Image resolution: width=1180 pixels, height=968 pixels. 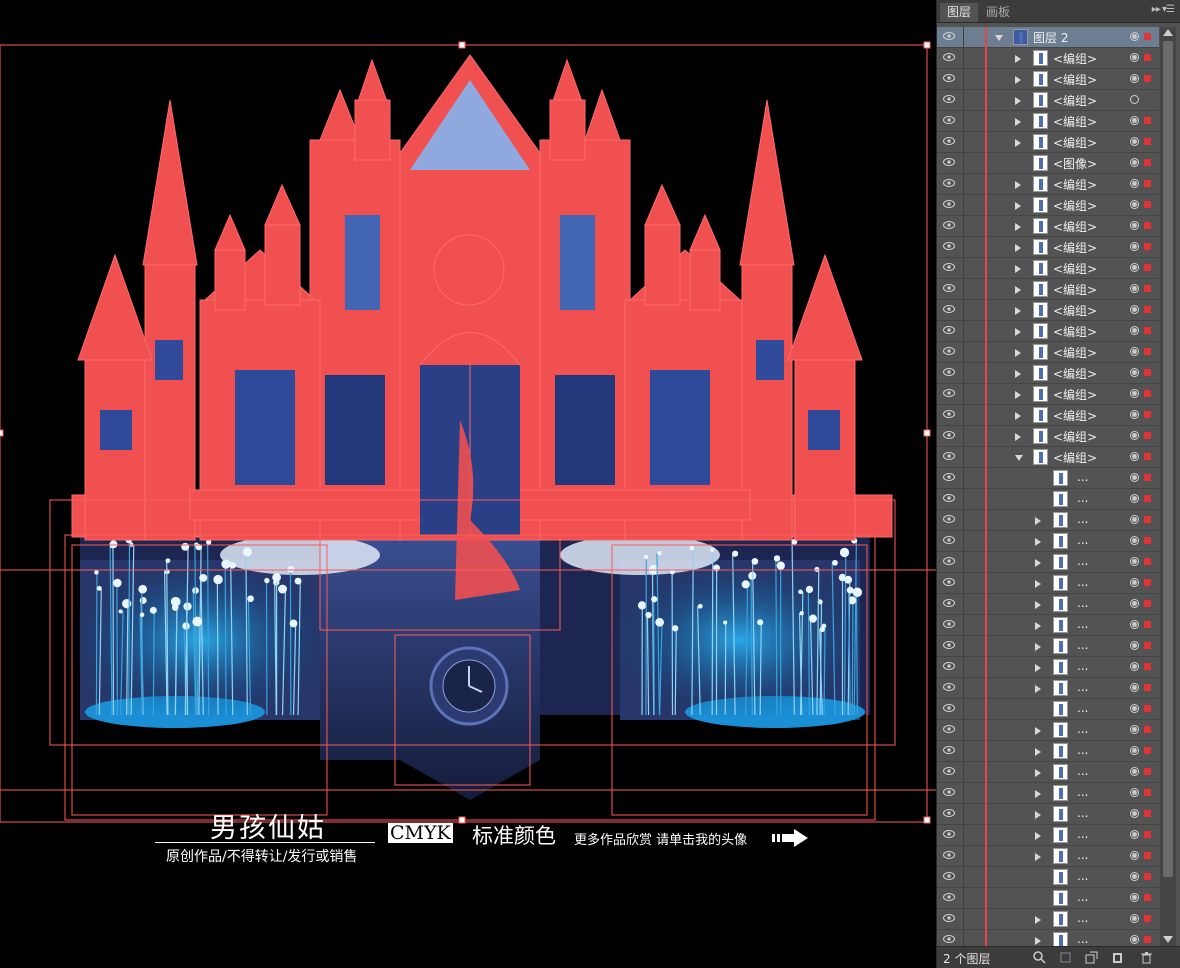 I want to click on new-layer-icon, so click(x=1117, y=957).